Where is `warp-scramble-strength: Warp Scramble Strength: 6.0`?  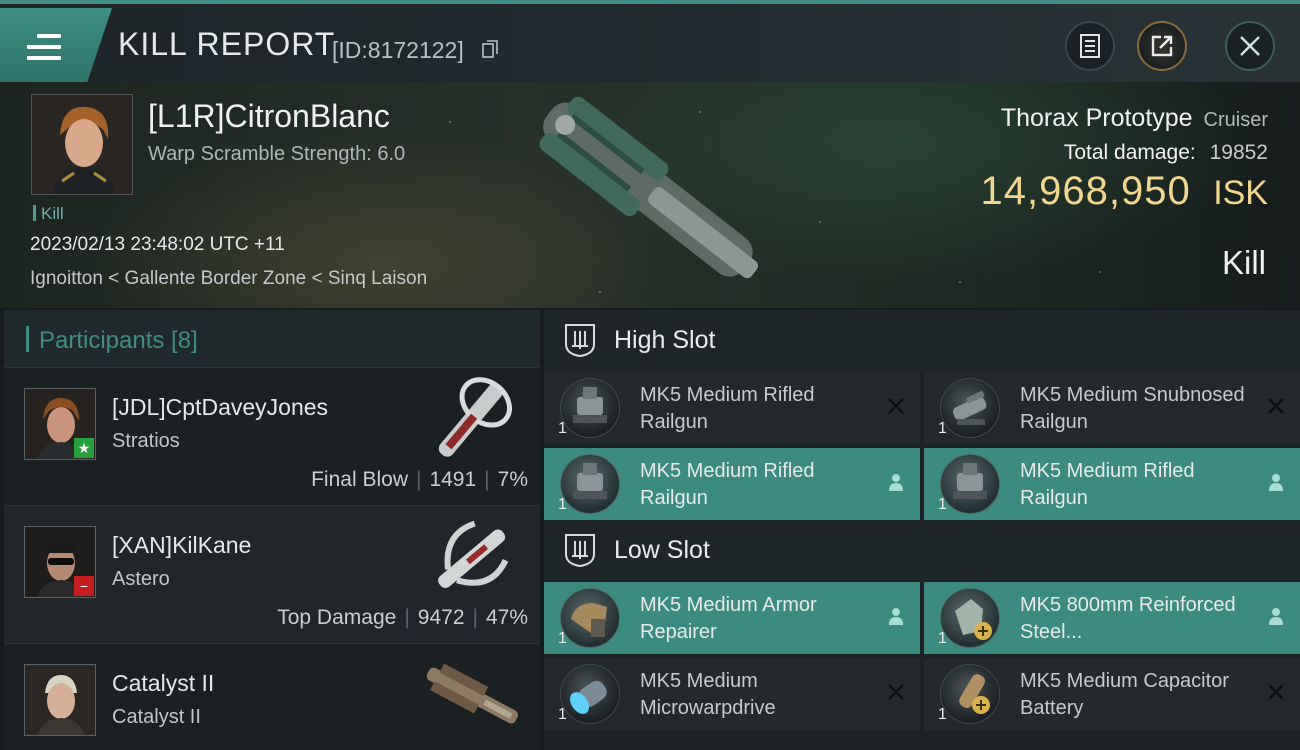
warp-scramble-strength: Warp Scramble Strength: 6.0 is located at coordinates (277, 154).